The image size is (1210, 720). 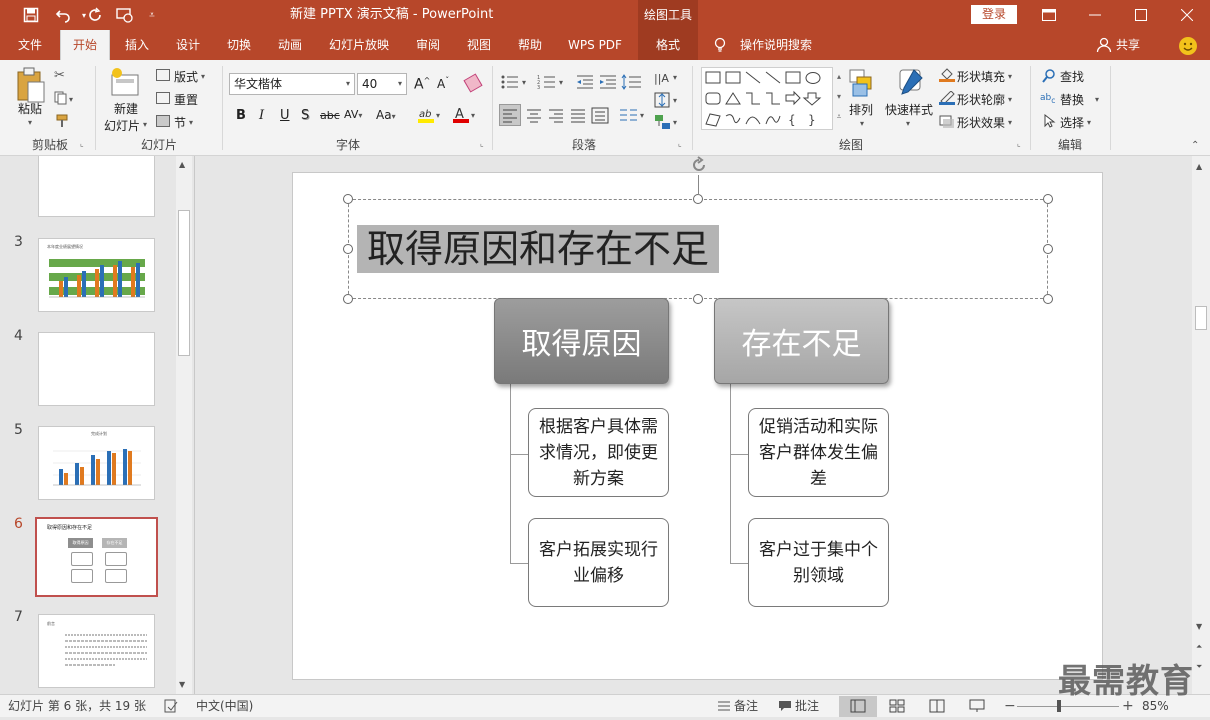 I want to click on reset-button: 重置, so click(x=186, y=99).